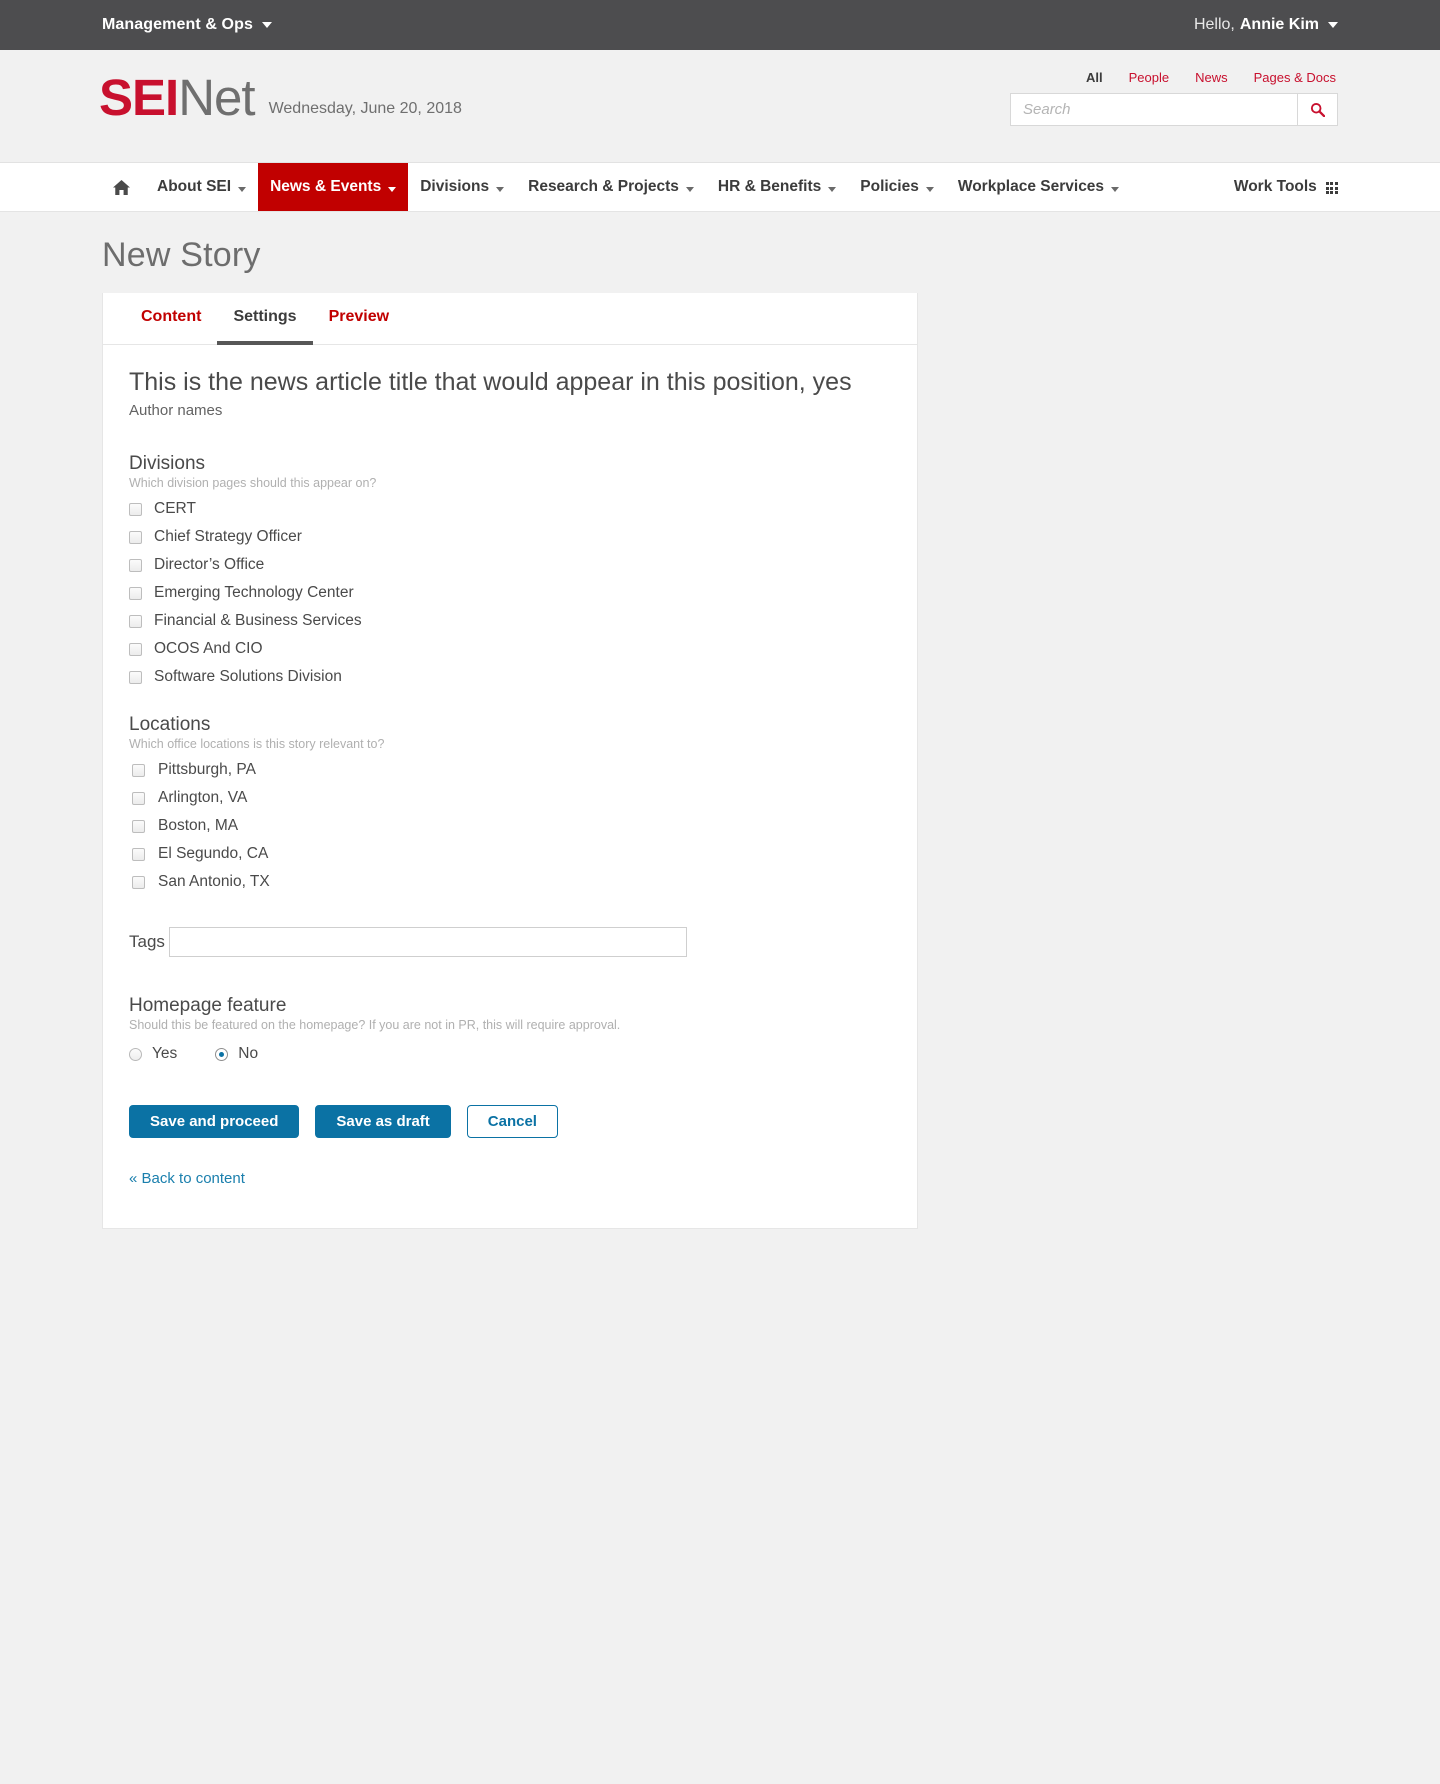  Describe the element at coordinates (214, 1122) in the screenshot. I see `save-and-proceed-button: Save and proceed` at that location.